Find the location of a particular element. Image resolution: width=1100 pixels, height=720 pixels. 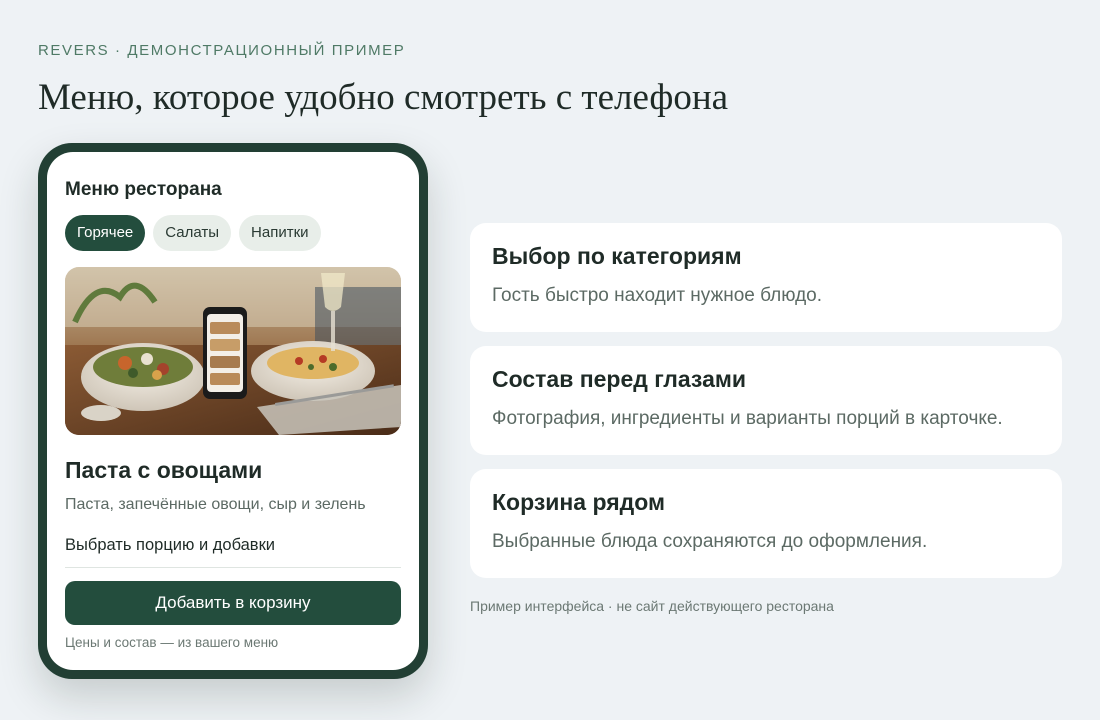

eyebrow-label: REVERS · ДЕМОНСТРАЦИОННЫЙ ПРИМЕР is located at coordinates (222, 50).